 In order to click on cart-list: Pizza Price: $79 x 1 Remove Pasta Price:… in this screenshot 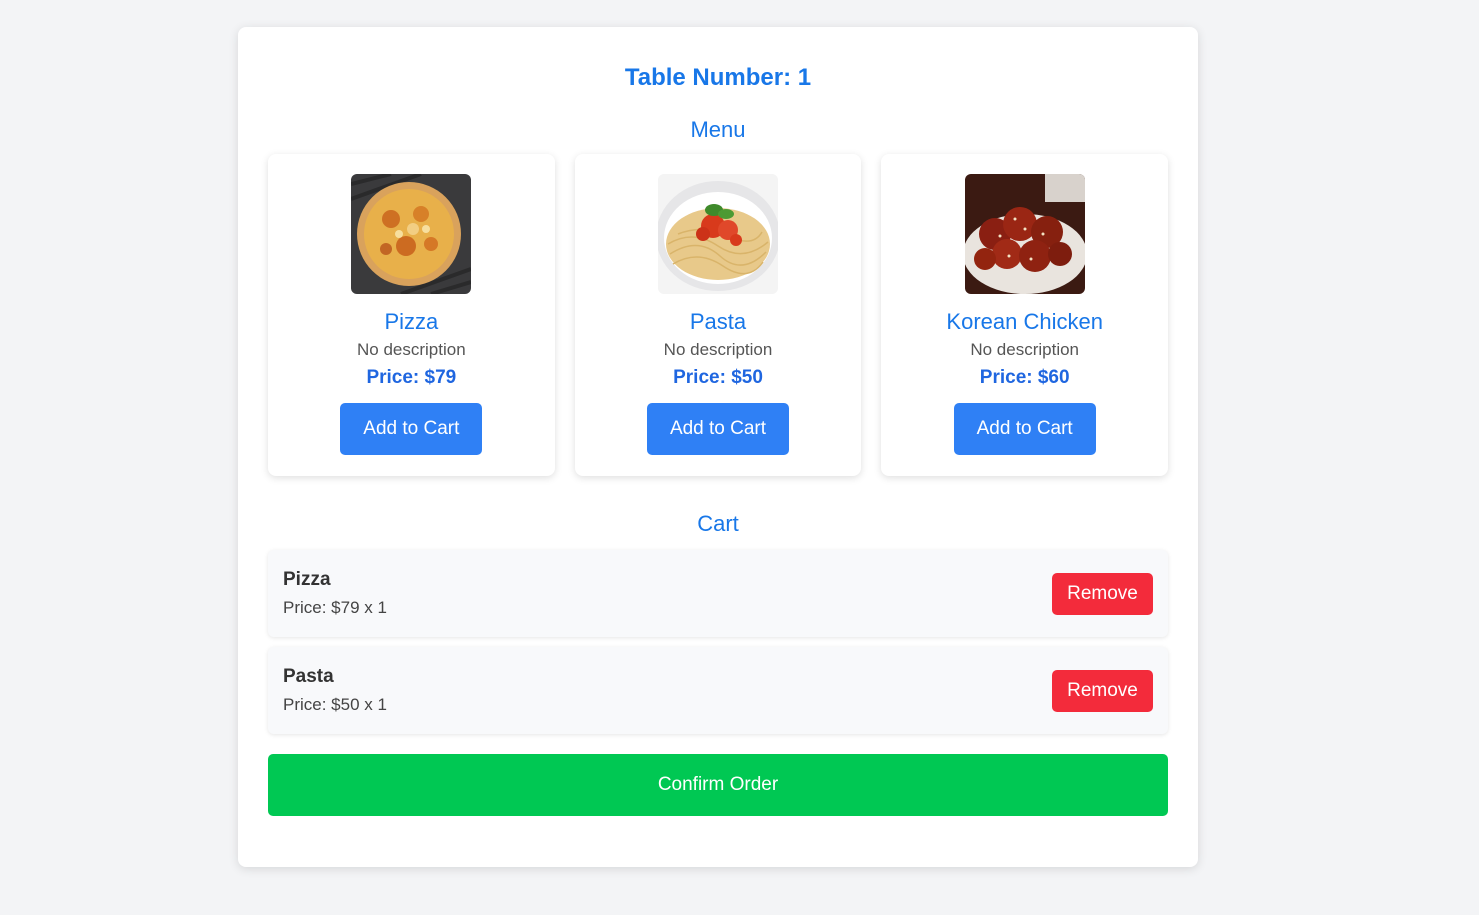, I will do `click(718, 642)`.